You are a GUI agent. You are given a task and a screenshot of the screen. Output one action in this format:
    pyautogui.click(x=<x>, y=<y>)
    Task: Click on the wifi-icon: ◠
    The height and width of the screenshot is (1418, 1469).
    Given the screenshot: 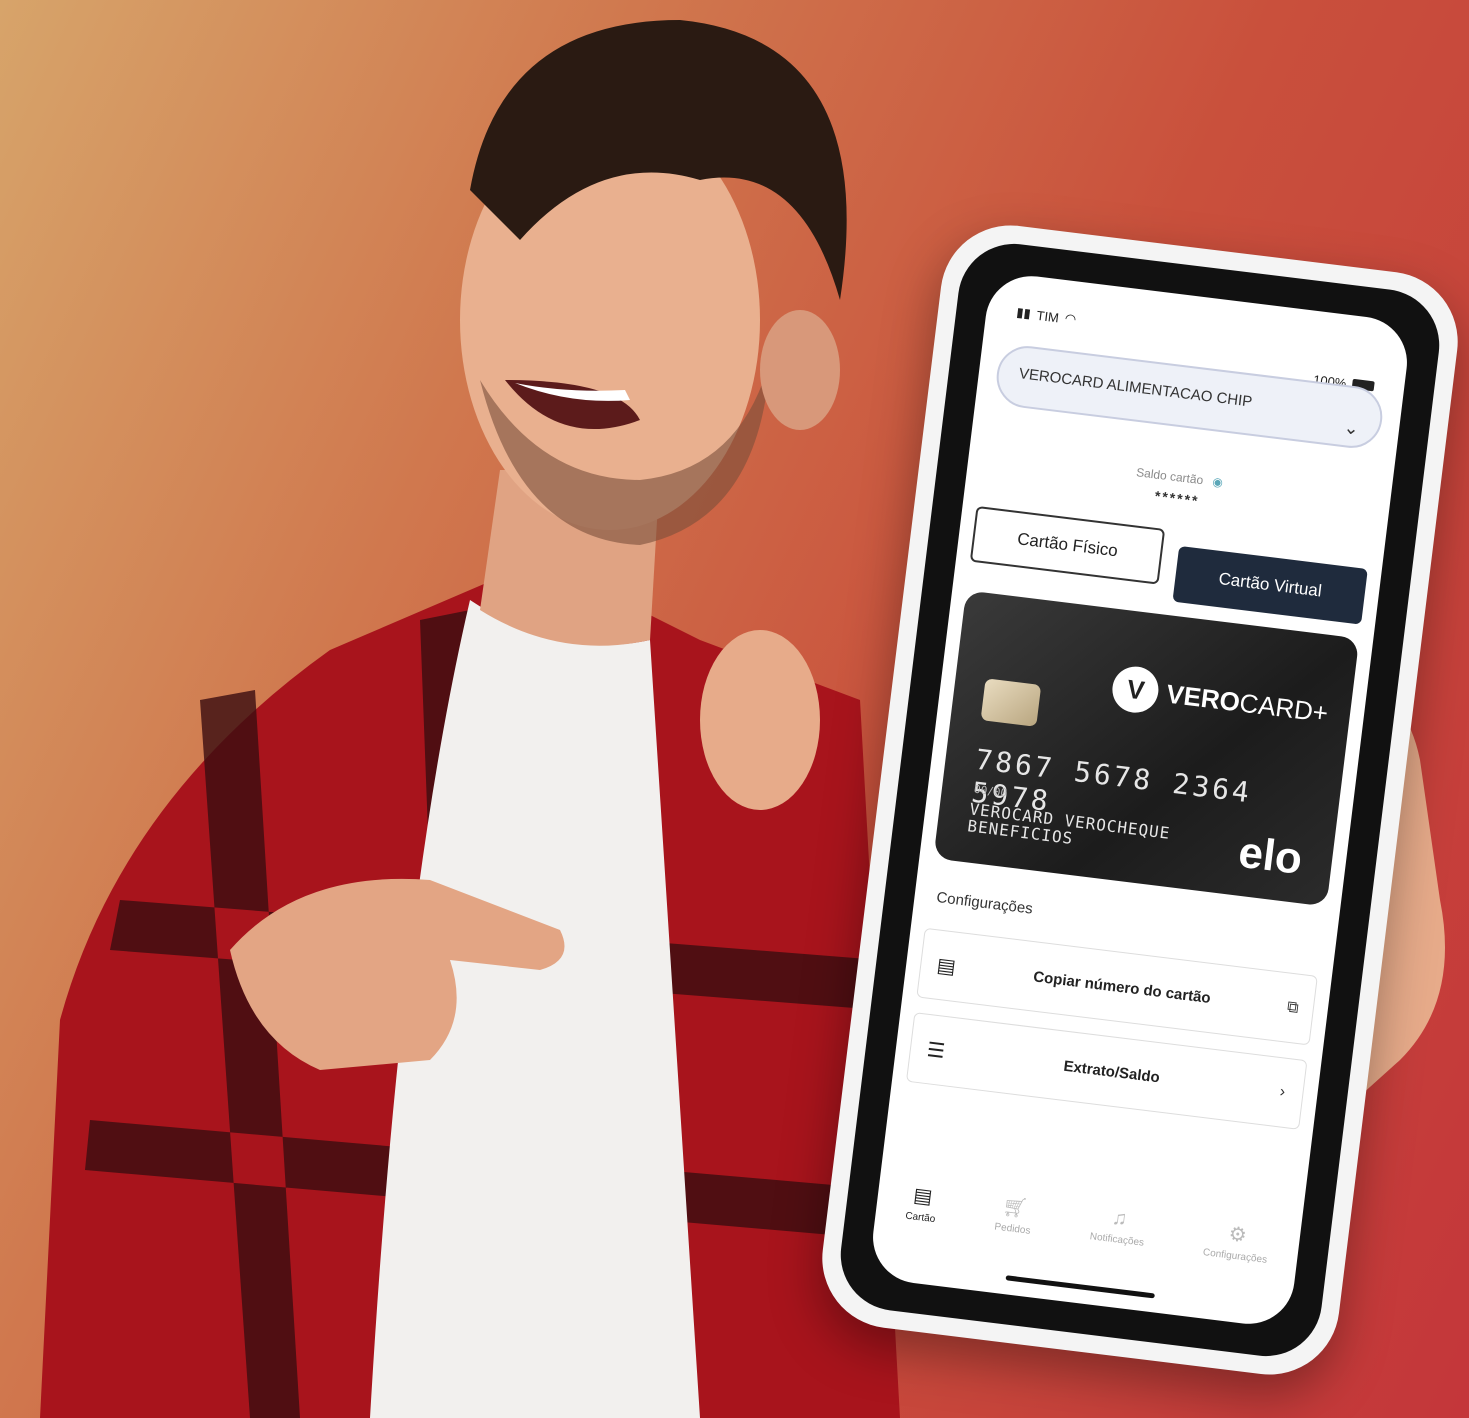 What is the action you would take?
    pyautogui.click(x=1071, y=318)
    